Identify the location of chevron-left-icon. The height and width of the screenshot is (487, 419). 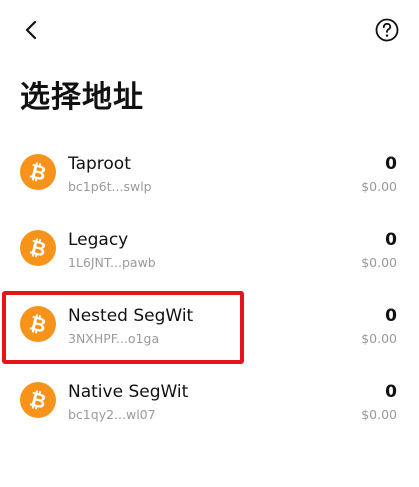
(31, 30).